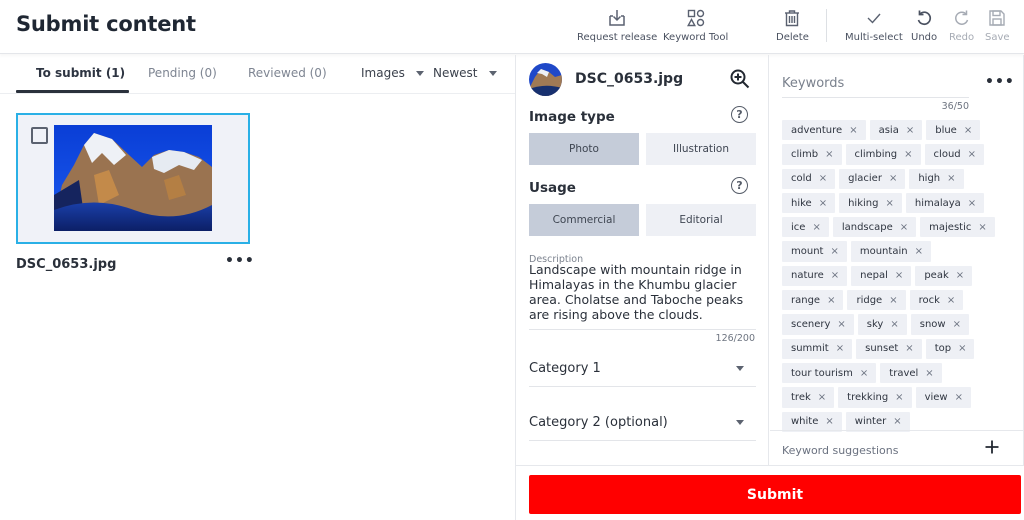 This screenshot has width=1024, height=520. I want to click on keyword-chip: himalaya ×, so click(945, 203).